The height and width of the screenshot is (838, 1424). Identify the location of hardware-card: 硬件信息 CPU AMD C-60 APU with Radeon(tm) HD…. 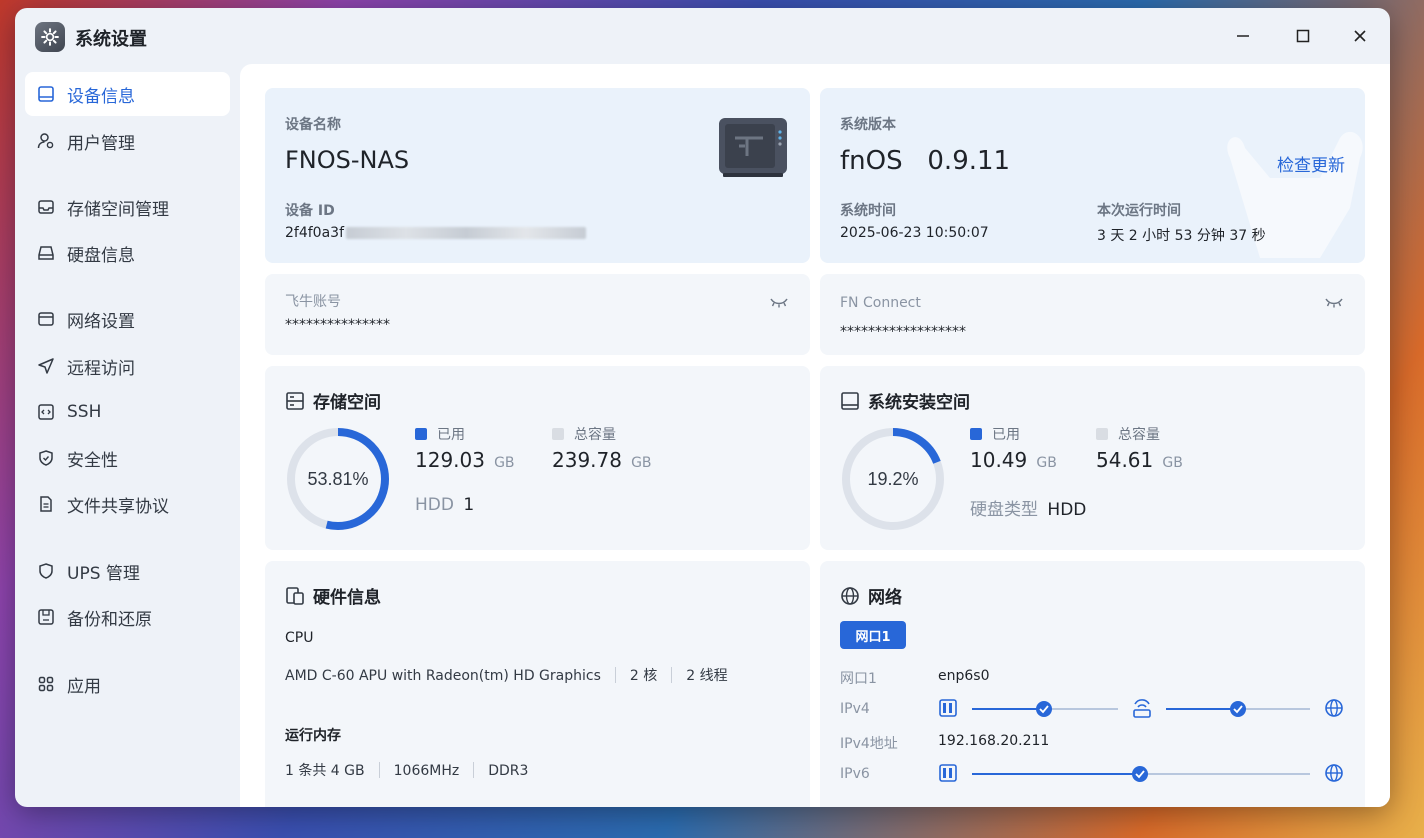
(537, 684).